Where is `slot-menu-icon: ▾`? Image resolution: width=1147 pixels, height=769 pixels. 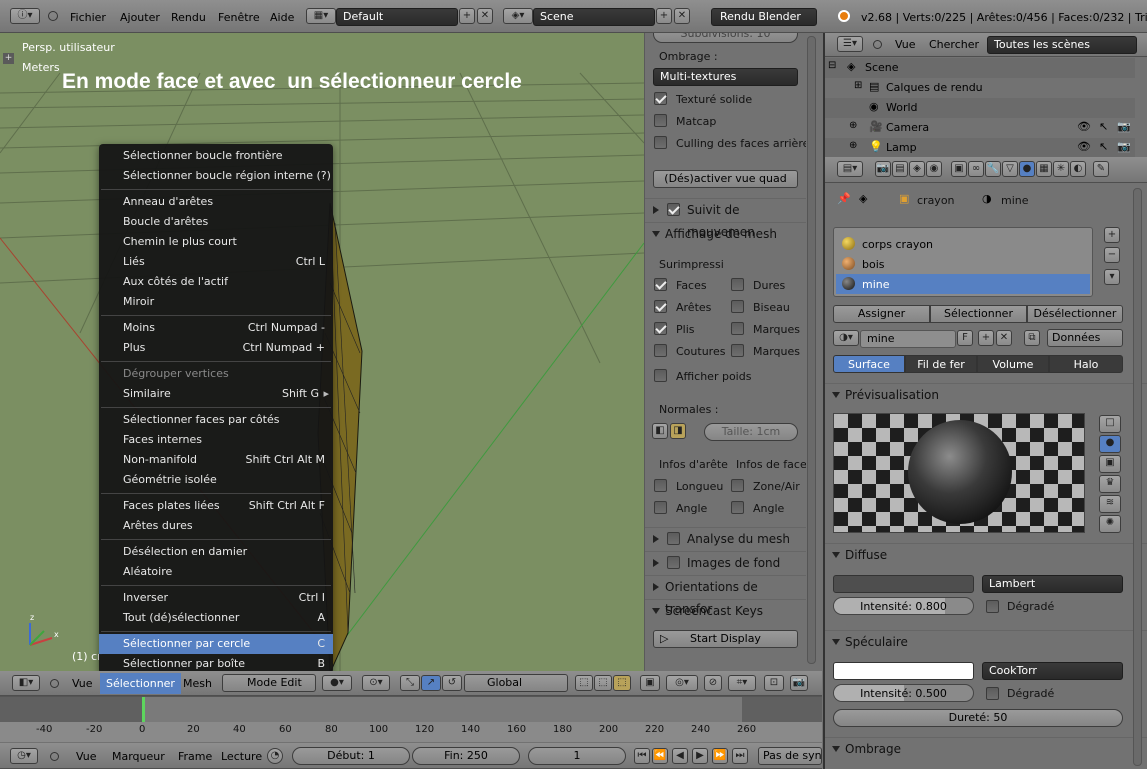
slot-menu-icon: ▾ is located at coordinates (1112, 277).